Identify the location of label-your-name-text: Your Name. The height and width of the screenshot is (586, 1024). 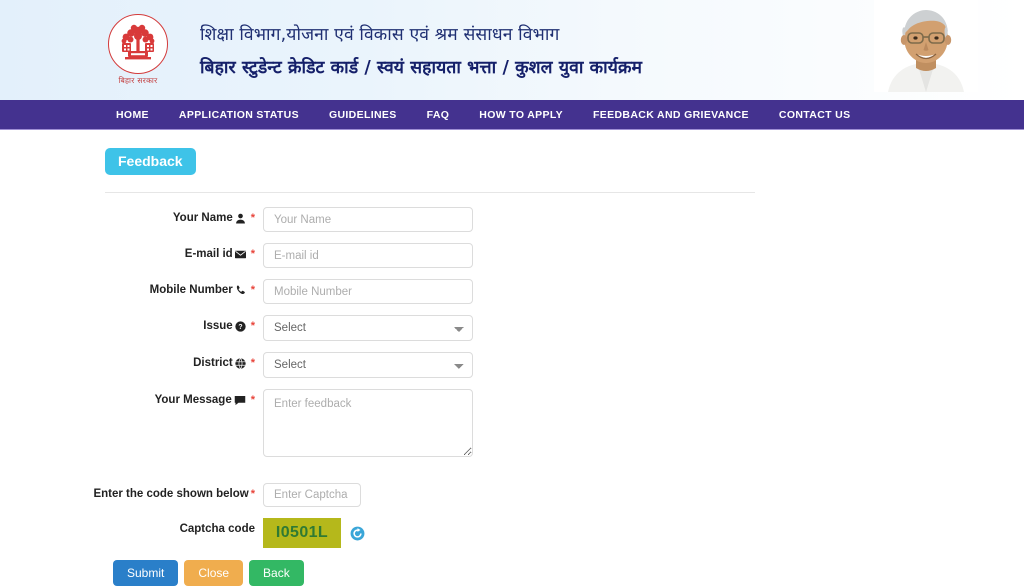
(202, 218).